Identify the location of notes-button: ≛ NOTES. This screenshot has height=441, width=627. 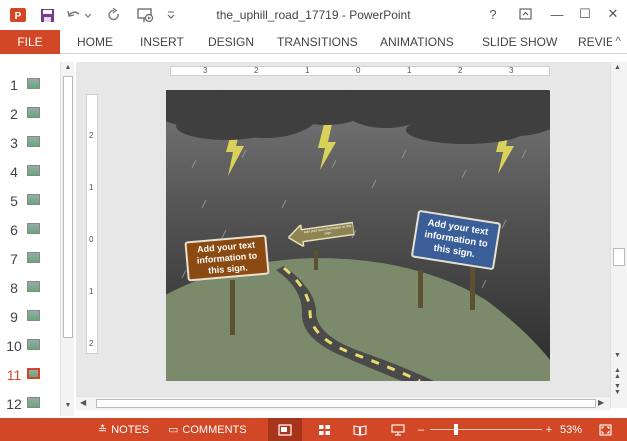
(123, 429).